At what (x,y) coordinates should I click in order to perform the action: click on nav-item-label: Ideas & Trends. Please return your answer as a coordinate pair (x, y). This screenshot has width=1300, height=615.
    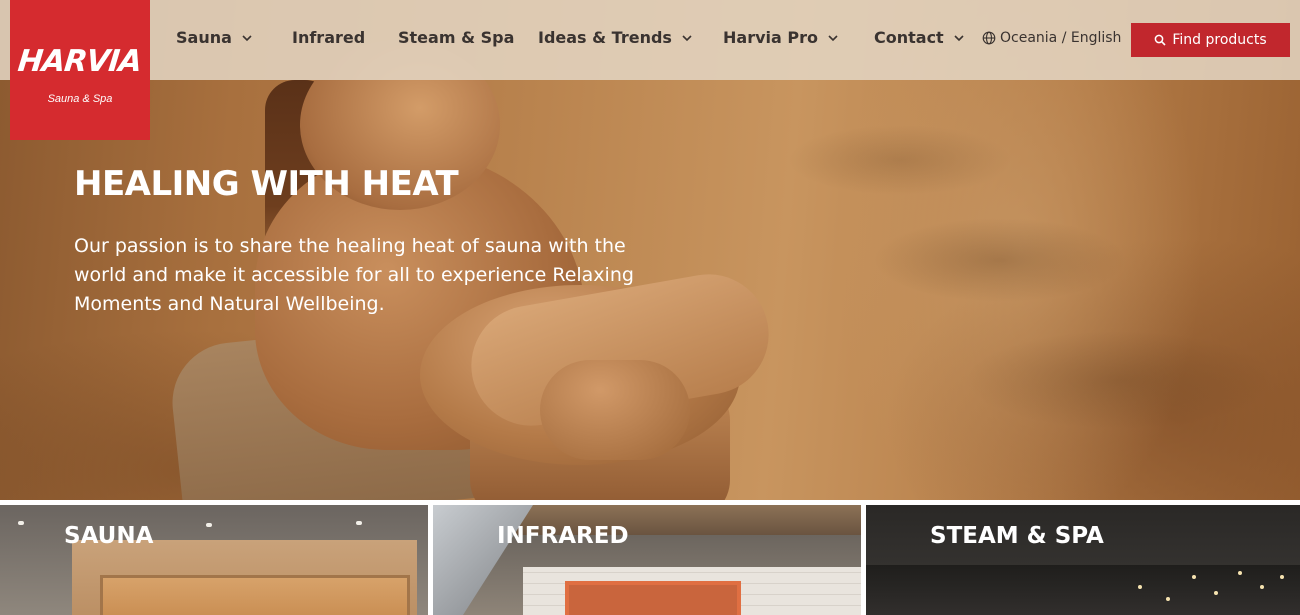
    Looking at the image, I should click on (605, 37).